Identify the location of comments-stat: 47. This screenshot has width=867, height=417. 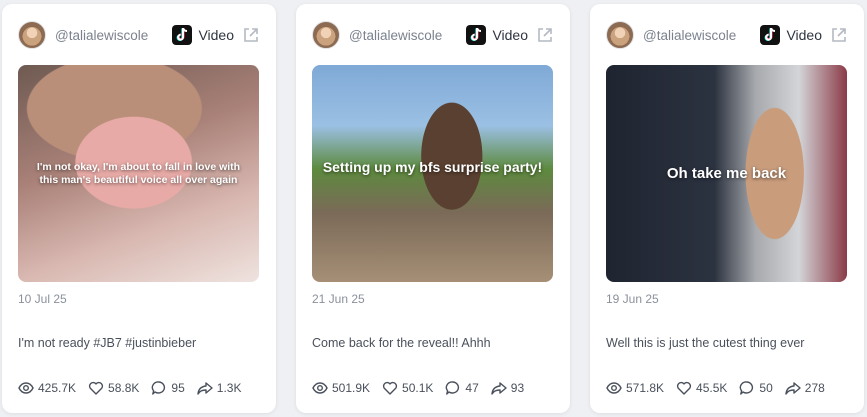
(462, 388).